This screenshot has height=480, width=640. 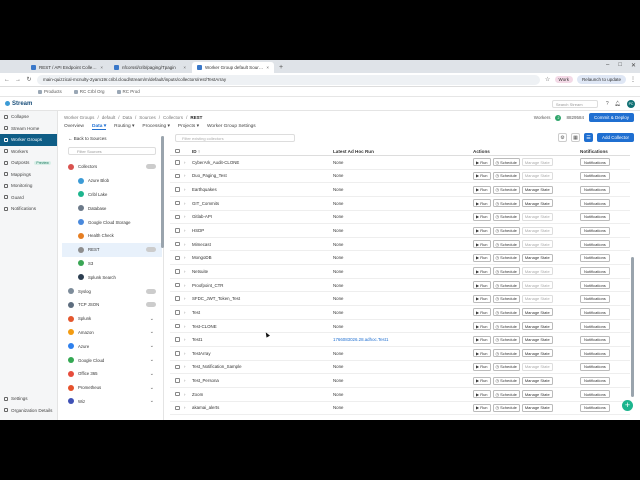 I want to click on collector-id: Mimecast, so click(x=201, y=244).